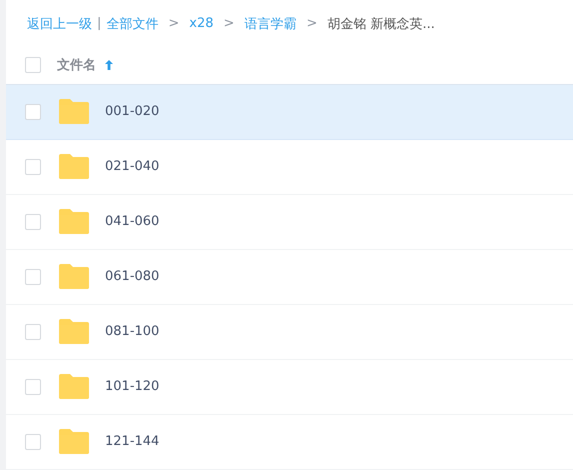 The width and height of the screenshot is (573, 470). I want to click on folder-name: 021-040, so click(132, 166).